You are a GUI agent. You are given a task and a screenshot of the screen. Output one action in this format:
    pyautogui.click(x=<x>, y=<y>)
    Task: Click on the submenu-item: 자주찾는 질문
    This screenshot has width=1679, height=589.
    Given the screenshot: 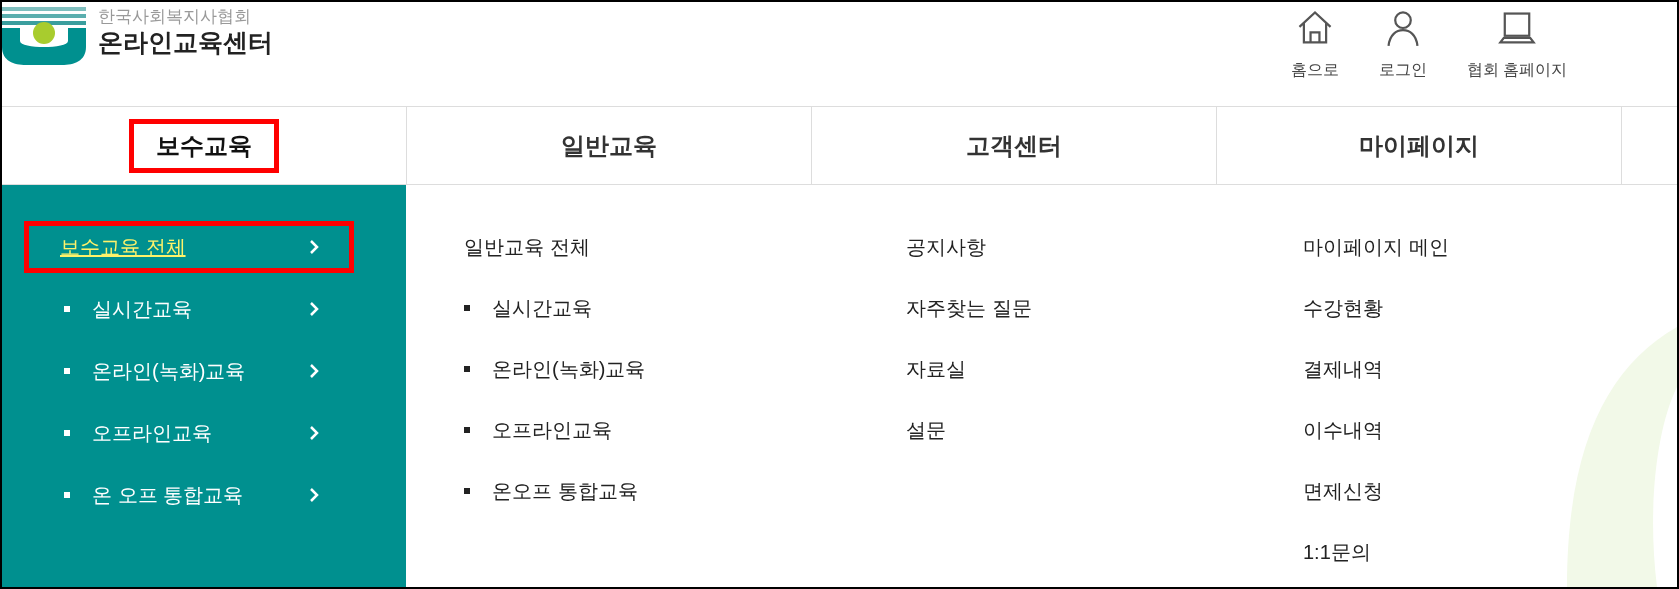 What is the action you would take?
    pyautogui.click(x=1104, y=307)
    